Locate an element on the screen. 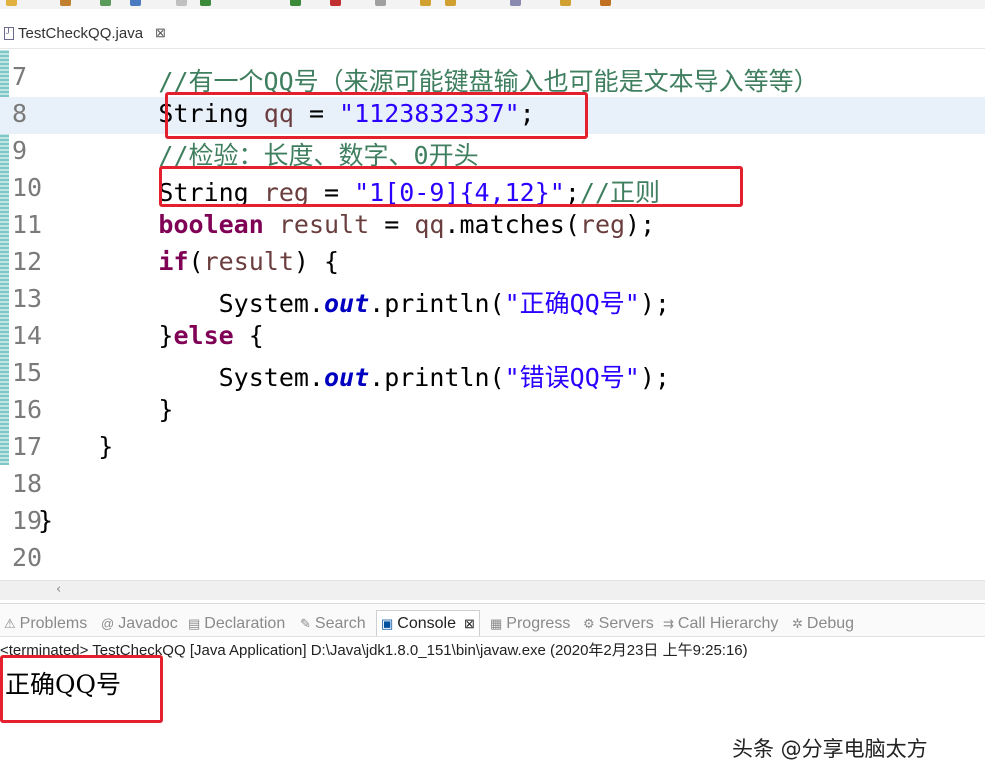  editor-tab-bar: TestCheckQQ.java ⊠ is located at coordinates (492, 29).